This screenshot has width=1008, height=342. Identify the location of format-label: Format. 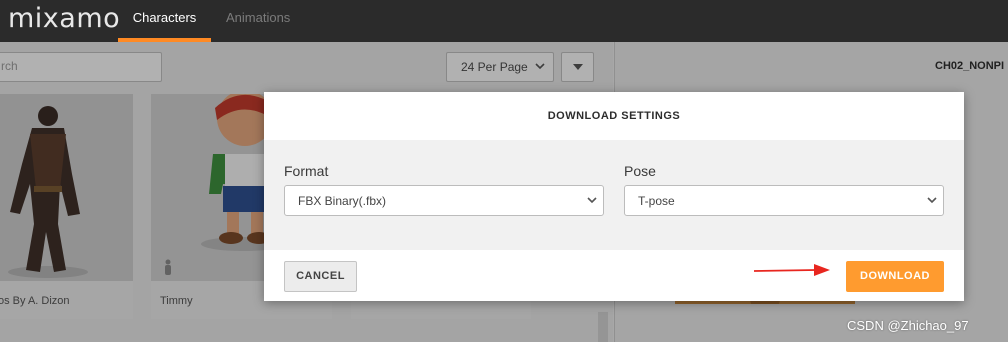
(306, 171).